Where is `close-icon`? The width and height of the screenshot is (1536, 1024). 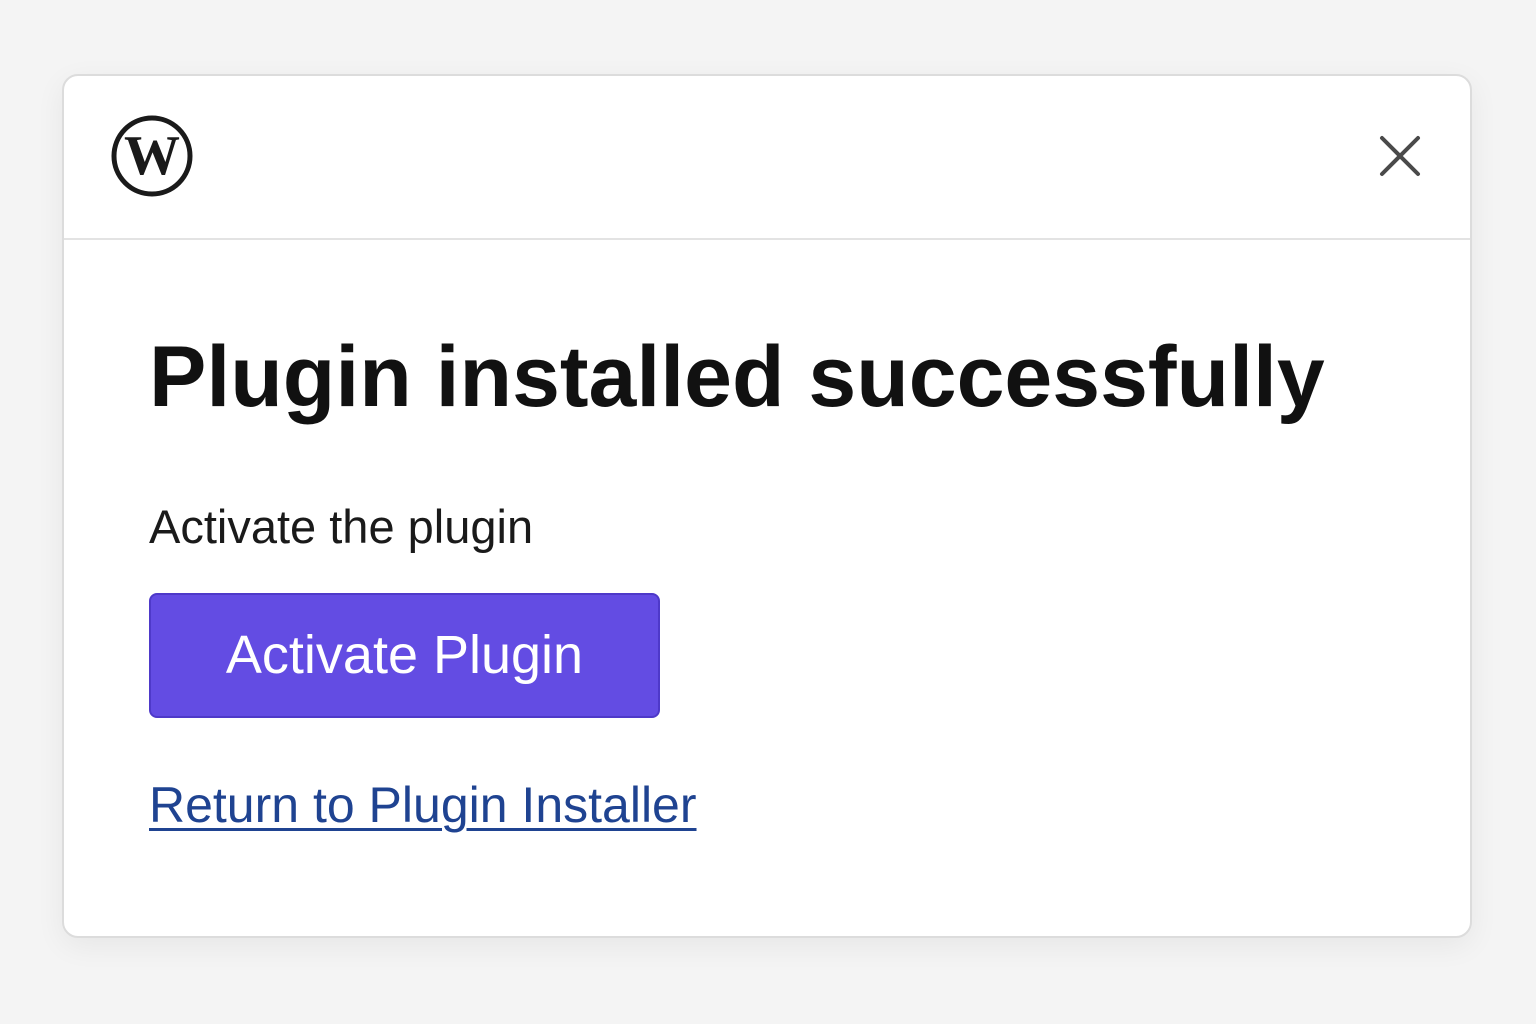 close-icon is located at coordinates (1400, 156).